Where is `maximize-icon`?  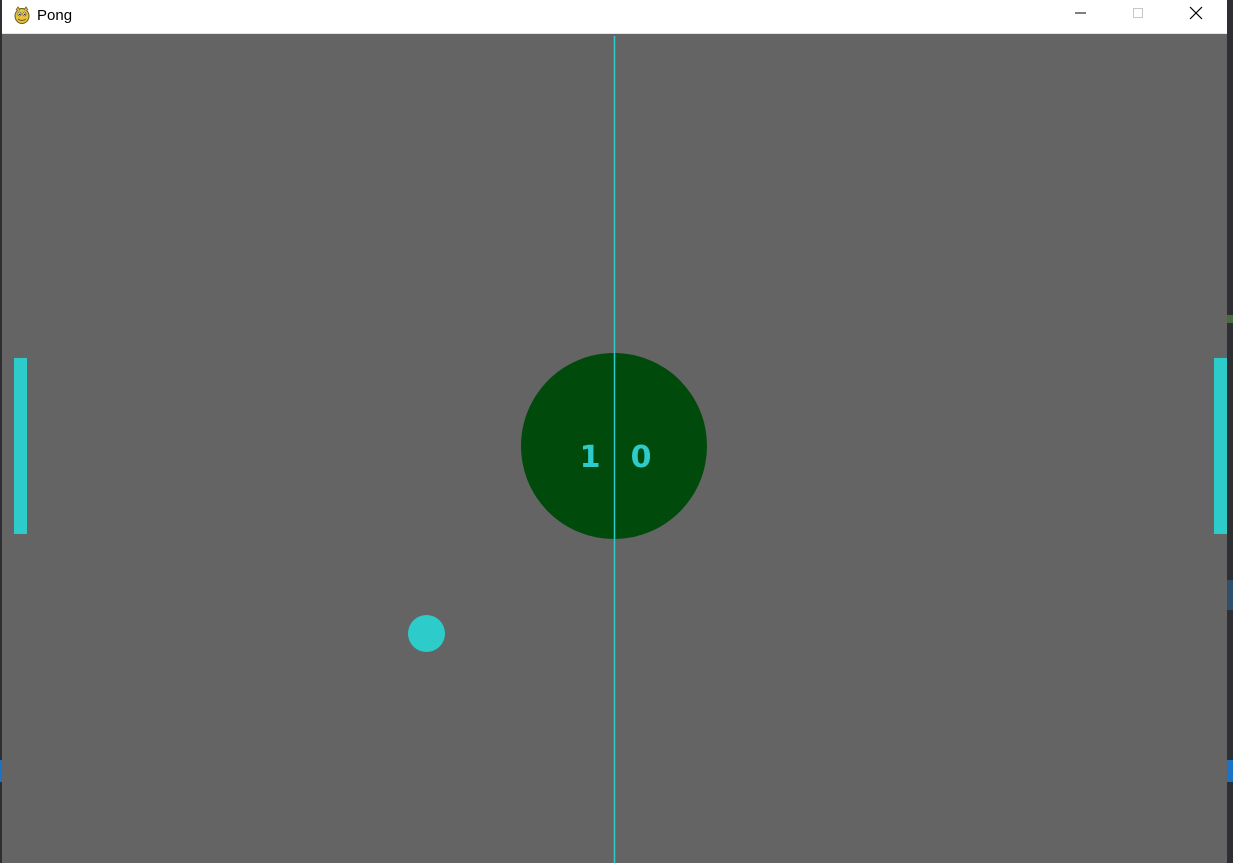 maximize-icon is located at coordinates (1138, 15).